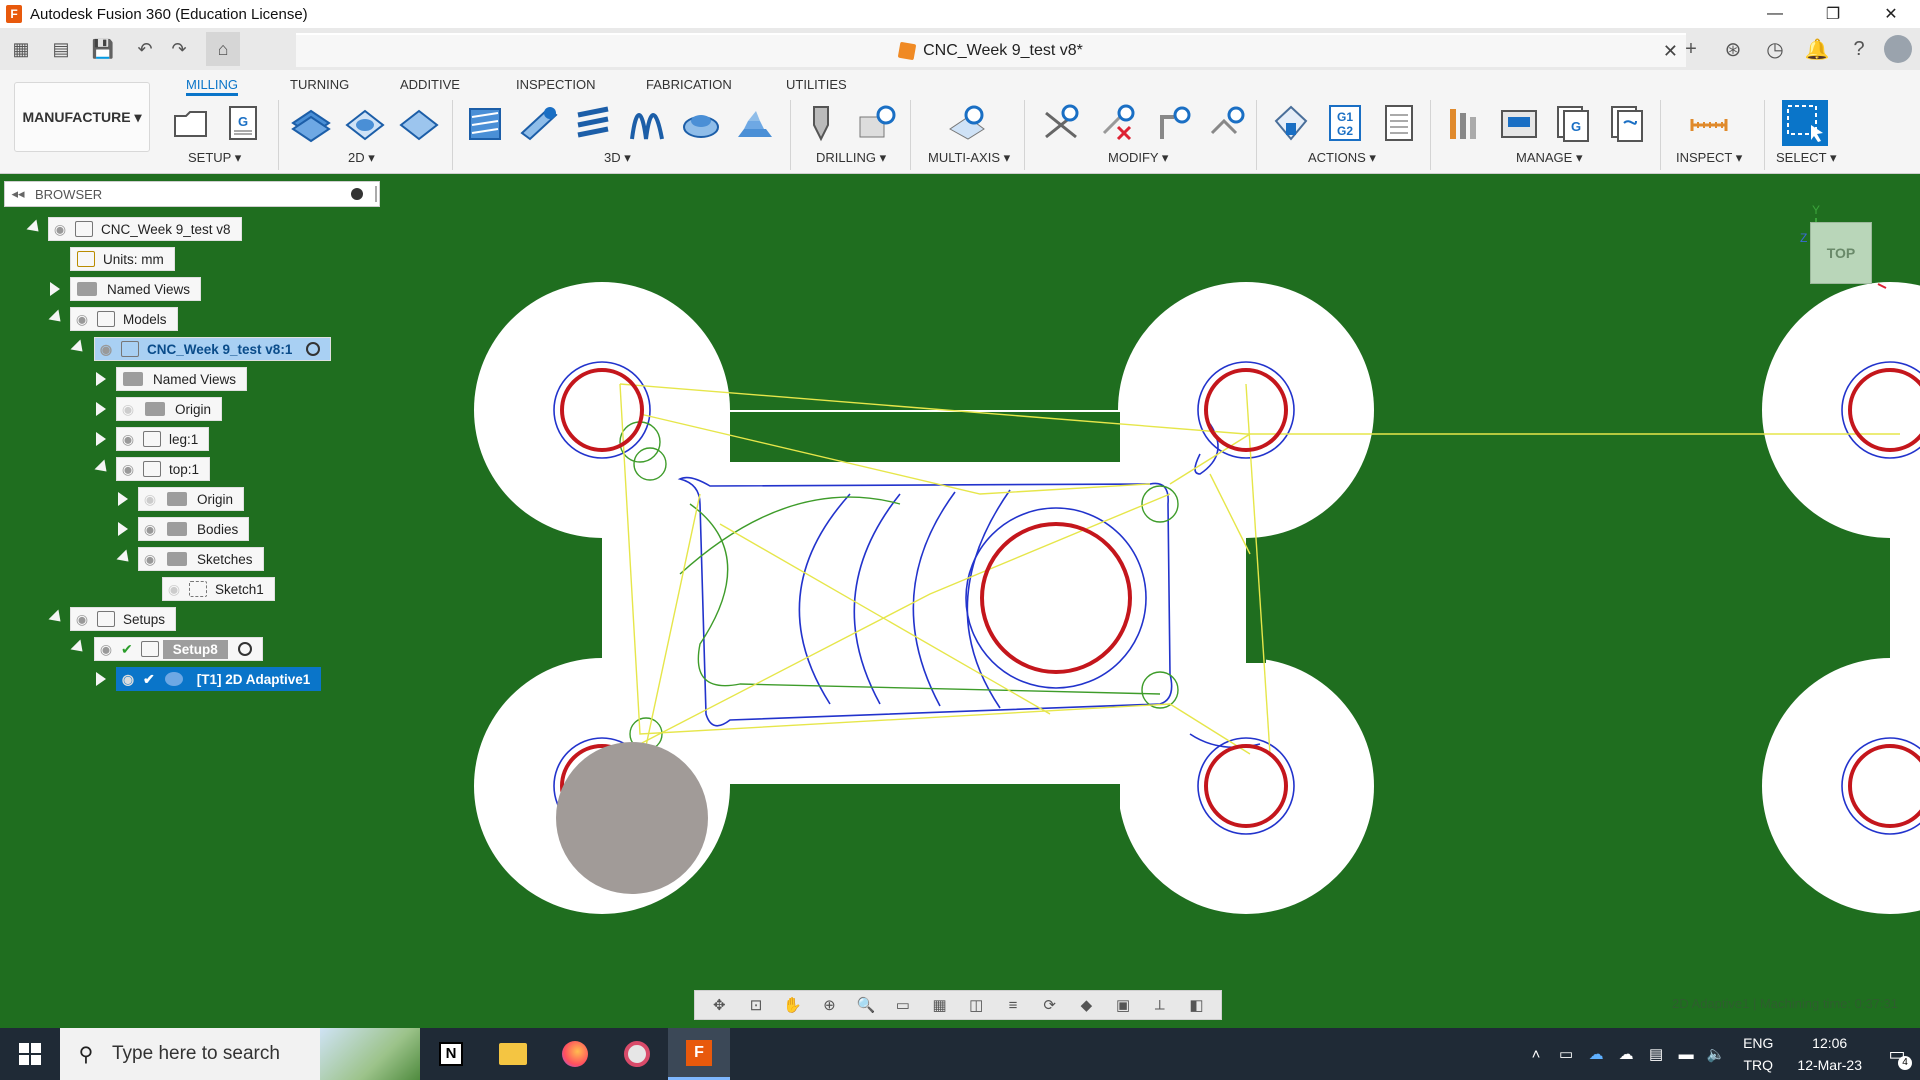 This screenshot has height=1080, width=1920. What do you see at coordinates (1806, 158) in the screenshot?
I see `group-select: SELECT ▾` at bounding box center [1806, 158].